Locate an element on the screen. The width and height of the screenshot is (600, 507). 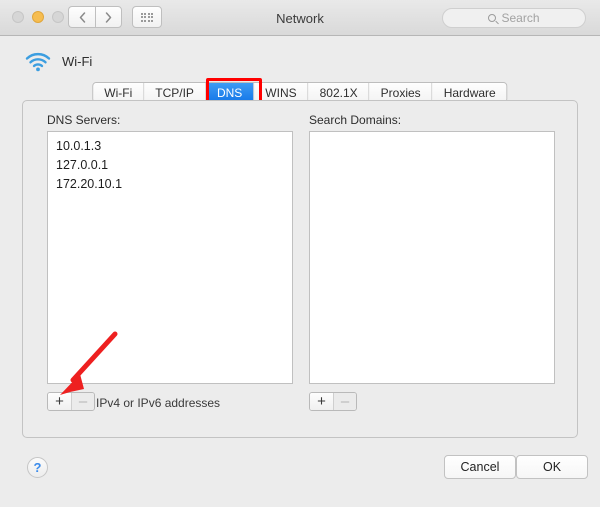
list-item: 127.0.0.1 is located at coordinates (170, 165).